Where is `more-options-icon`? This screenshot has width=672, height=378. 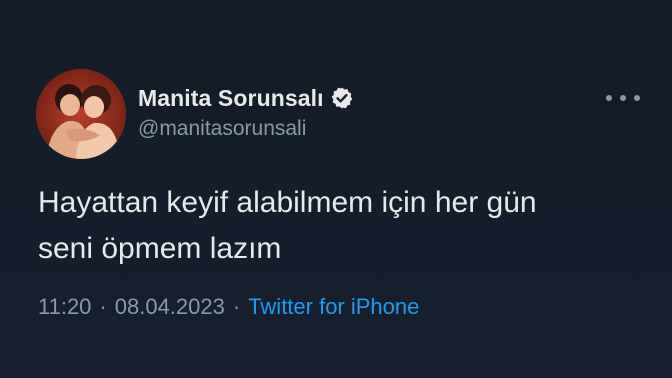
more-options-icon is located at coordinates (623, 98).